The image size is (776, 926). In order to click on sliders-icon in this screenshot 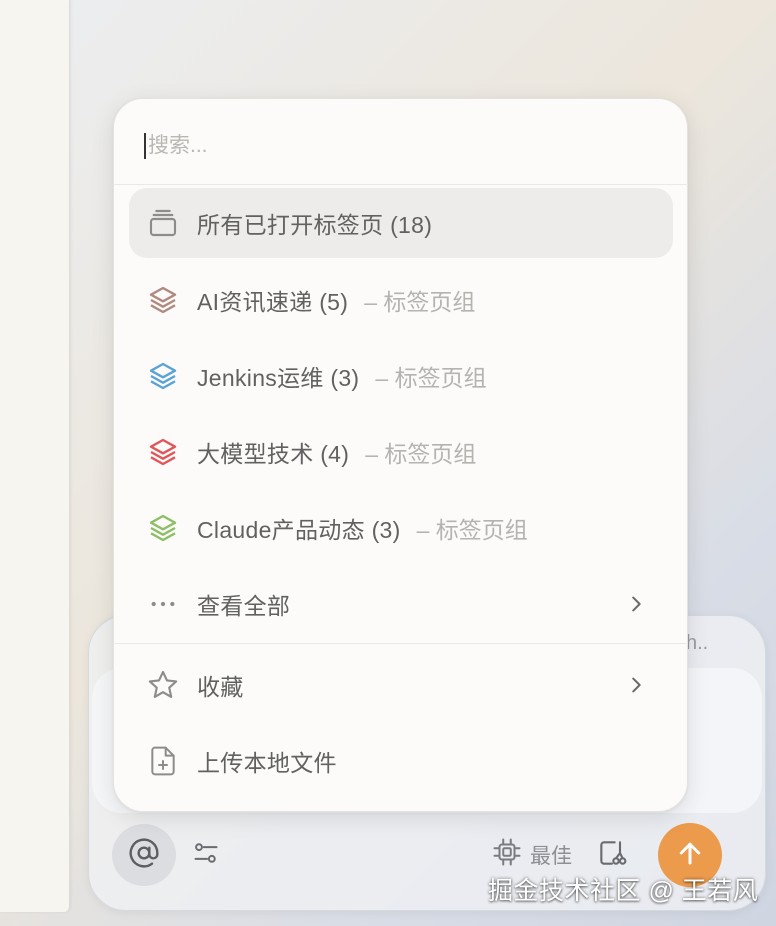, I will do `click(206, 855)`.